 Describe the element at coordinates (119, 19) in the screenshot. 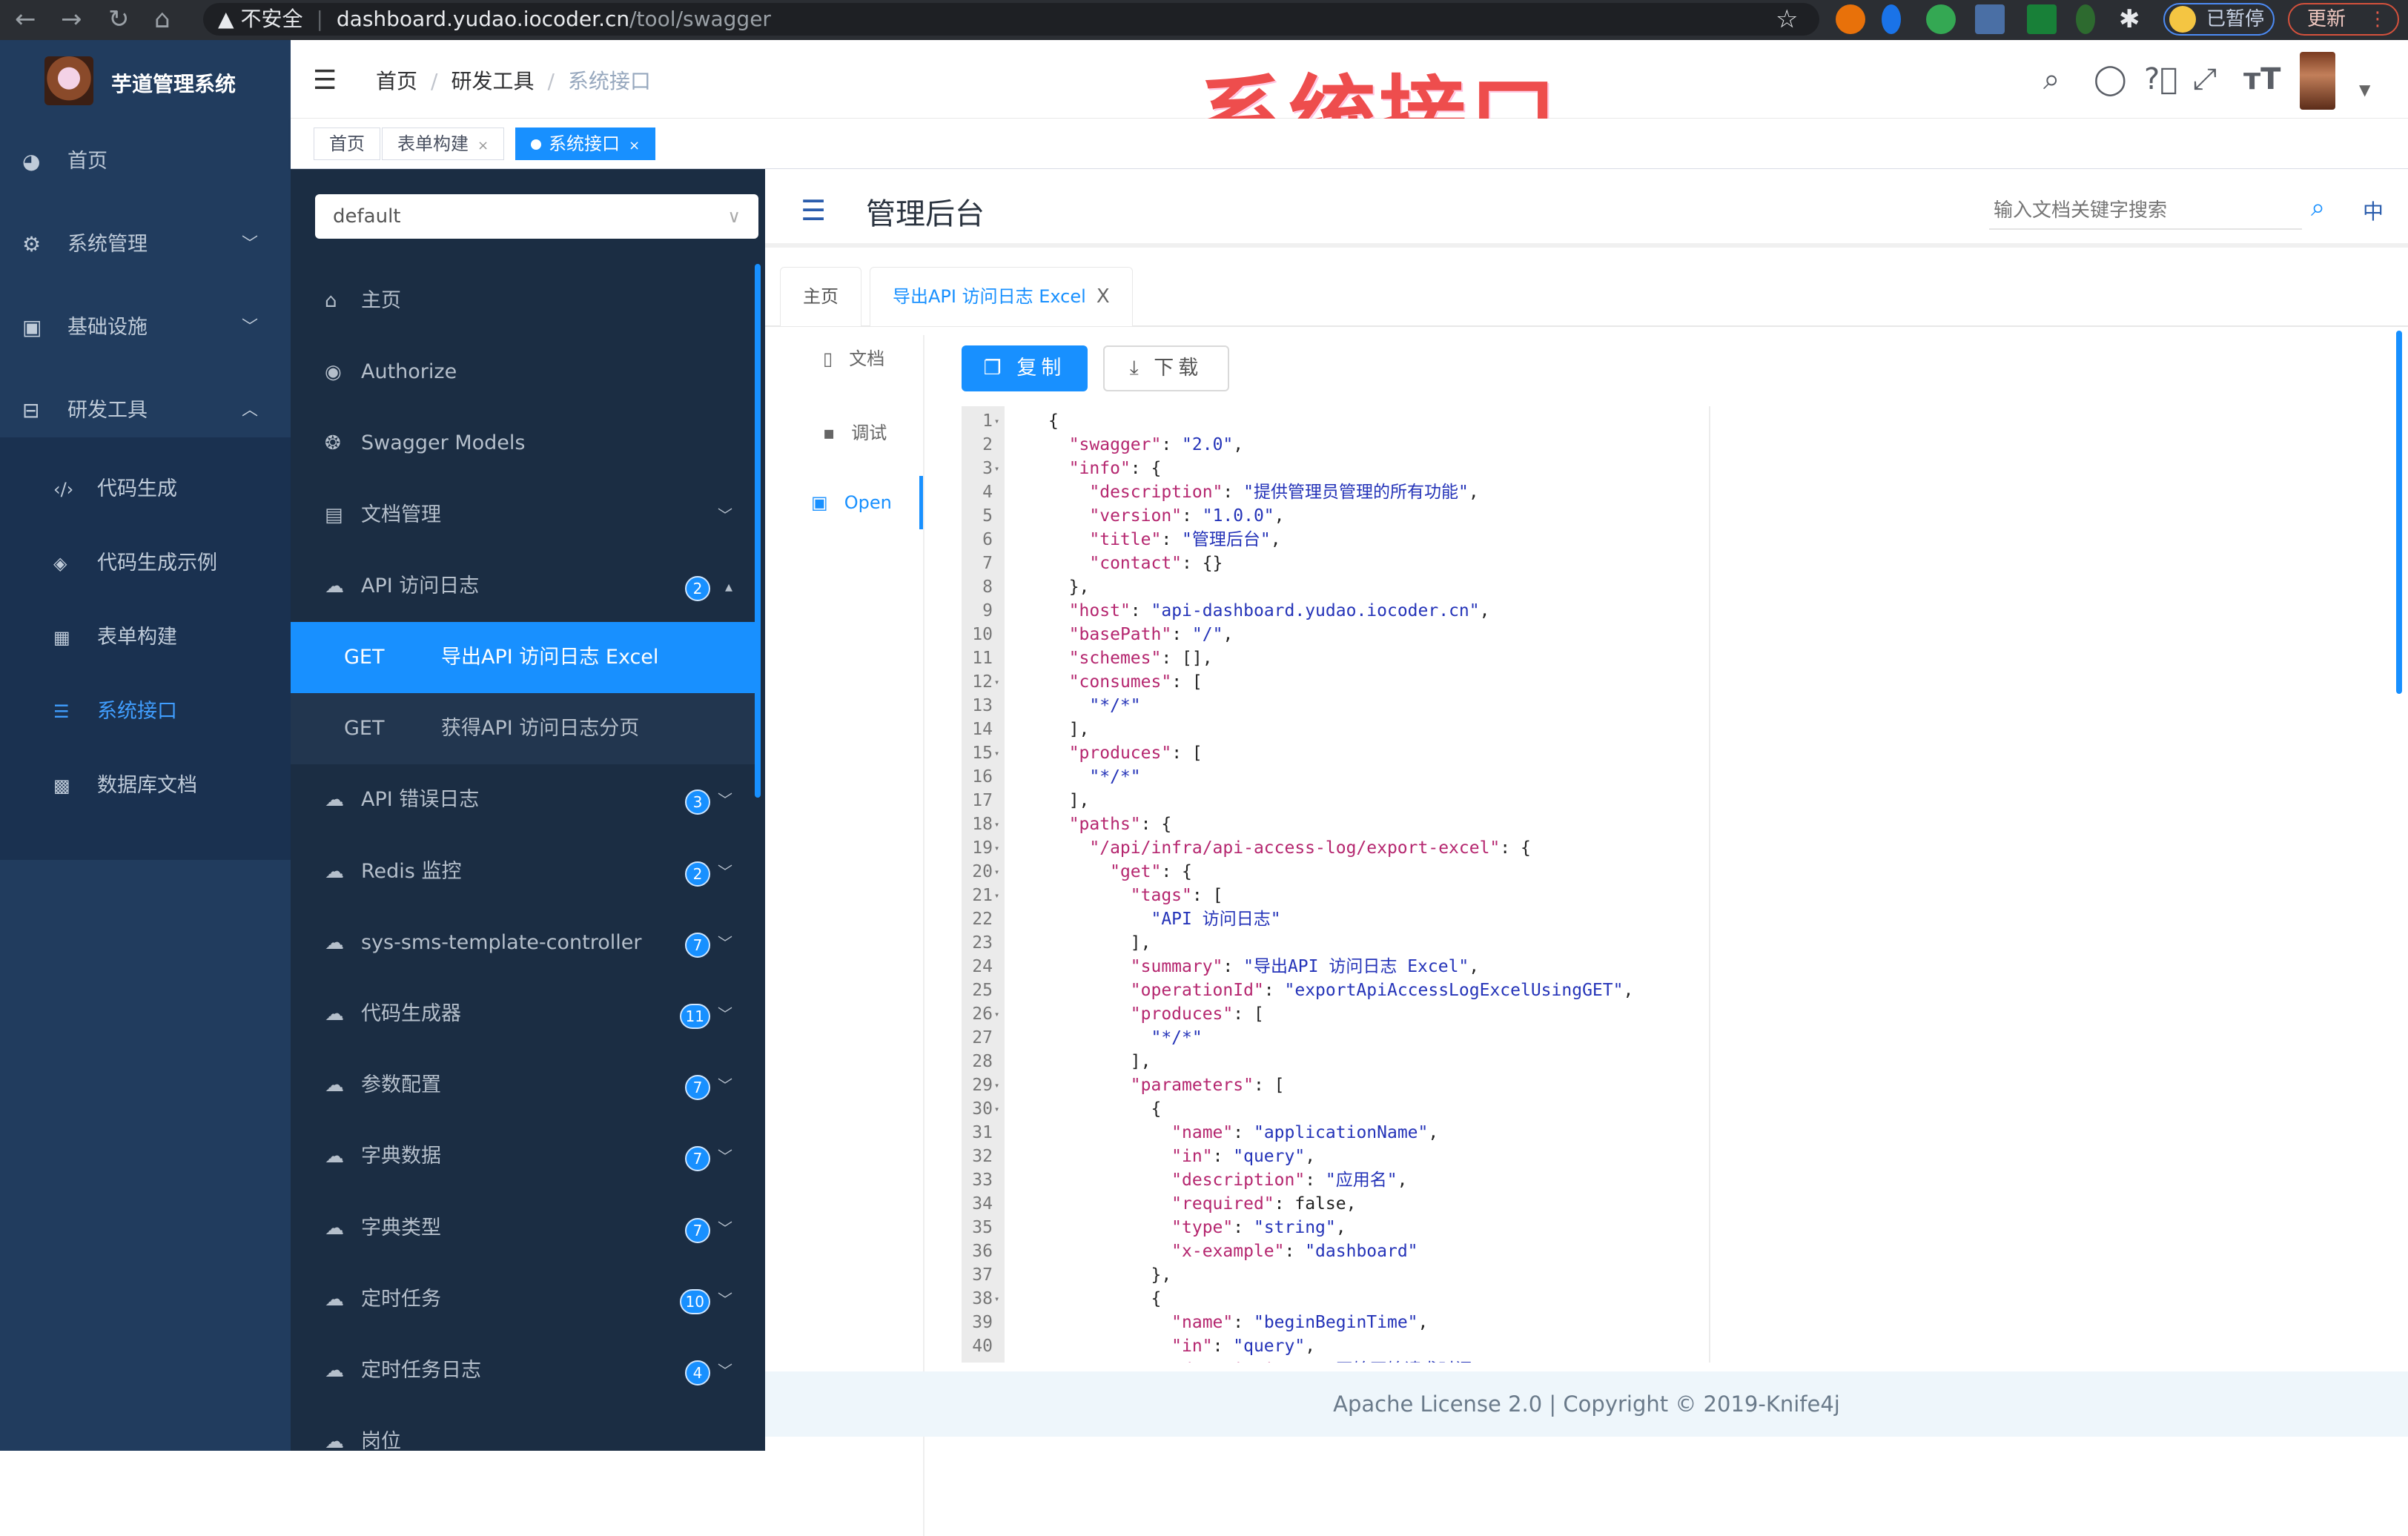

I see `reload-icon: ↻` at that location.